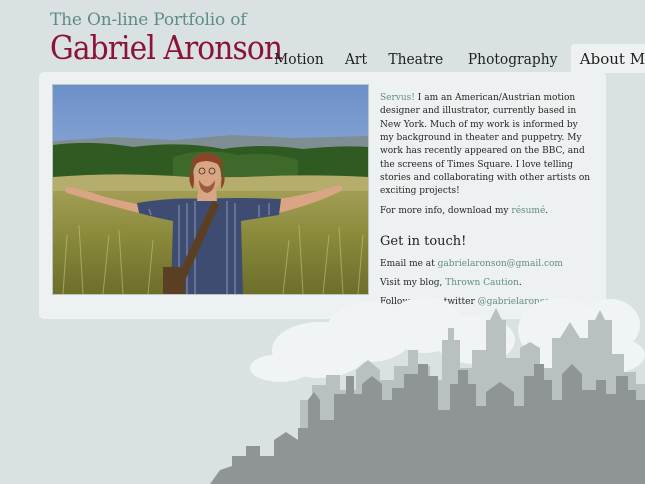 This screenshot has width=645, height=484. I want to click on site-tagline: The On-line Portfolio of, so click(148, 20).